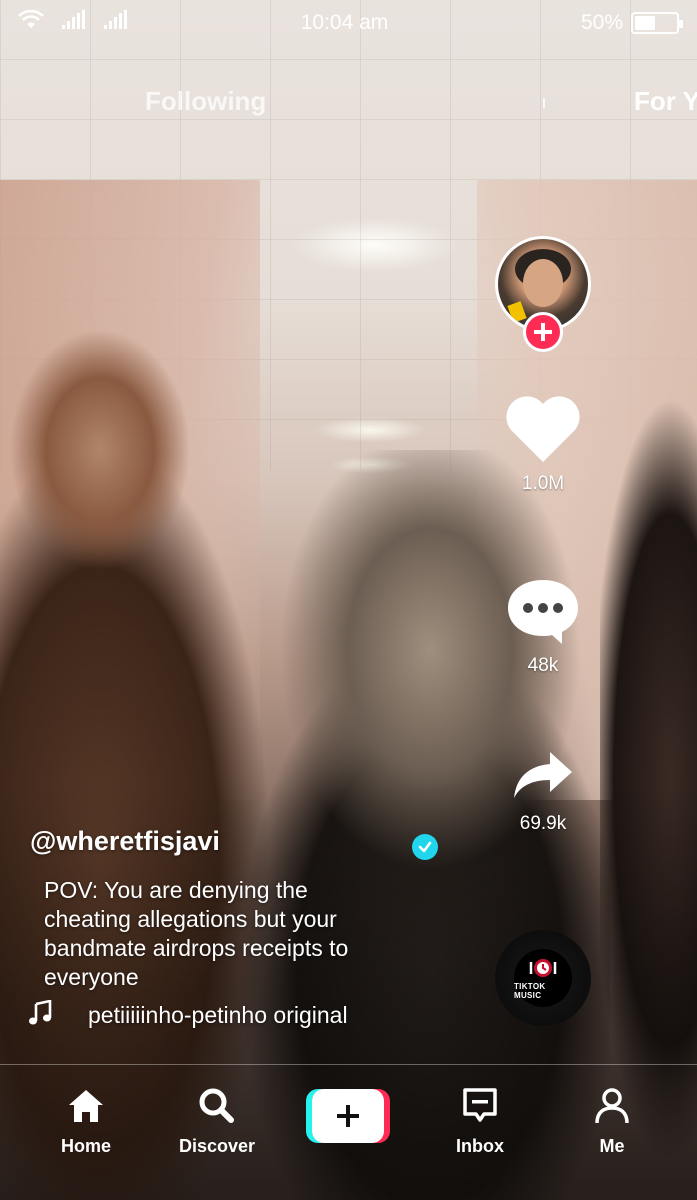 Image resolution: width=697 pixels, height=1200 pixels. I want to click on music-disc-button: TIKTOK MUSIC, so click(543, 978).